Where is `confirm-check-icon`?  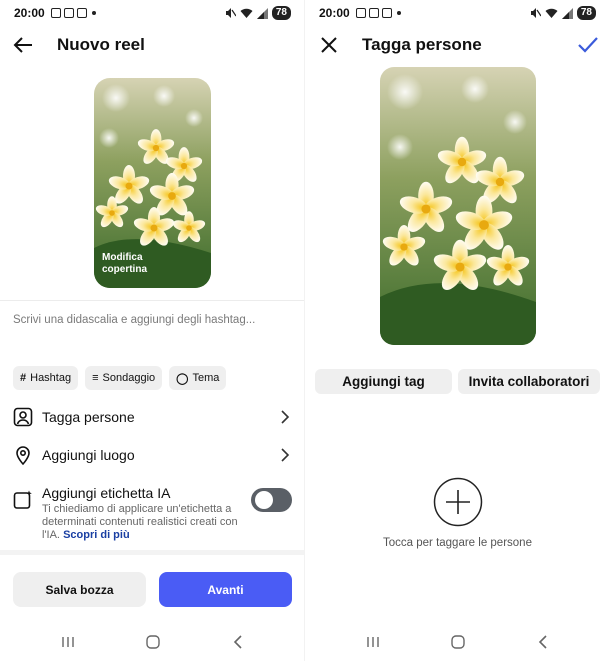
confirm-check-icon is located at coordinates (588, 45).